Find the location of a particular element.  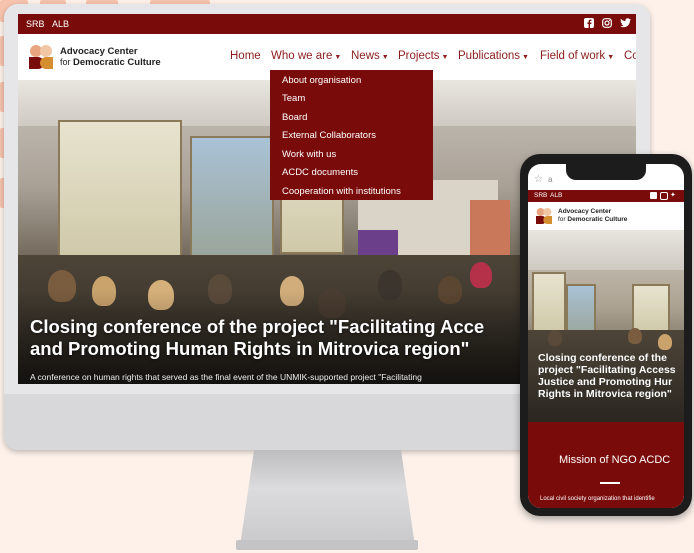

logo-text: Advocacy Center for Democratic Culture is located at coordinates (110, 57).